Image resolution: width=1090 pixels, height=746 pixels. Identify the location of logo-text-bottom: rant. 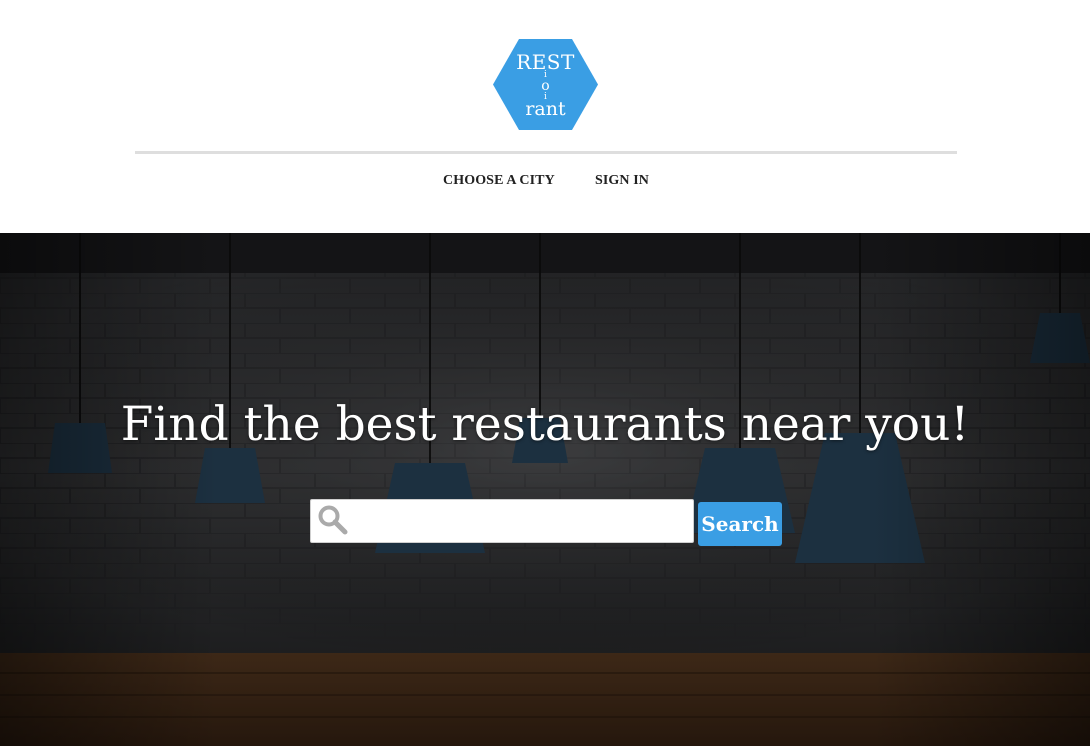
(545, 109).